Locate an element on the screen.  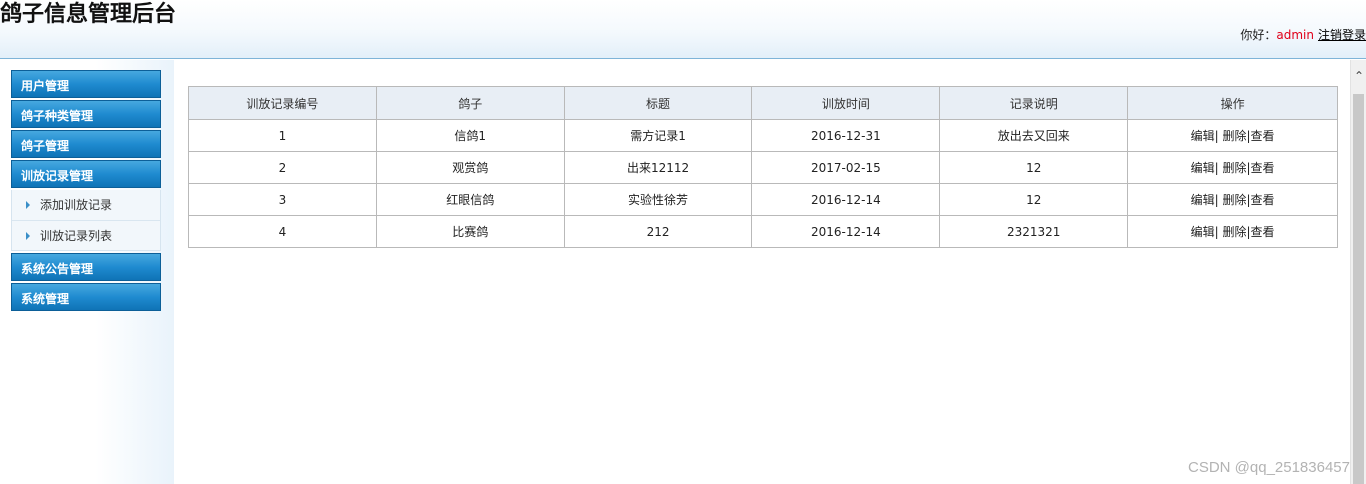
table-row: 2 观赏鸽 出来12112 2017-02-15 12 编辑| 删除|查看 is located at coordinates (763, 167).